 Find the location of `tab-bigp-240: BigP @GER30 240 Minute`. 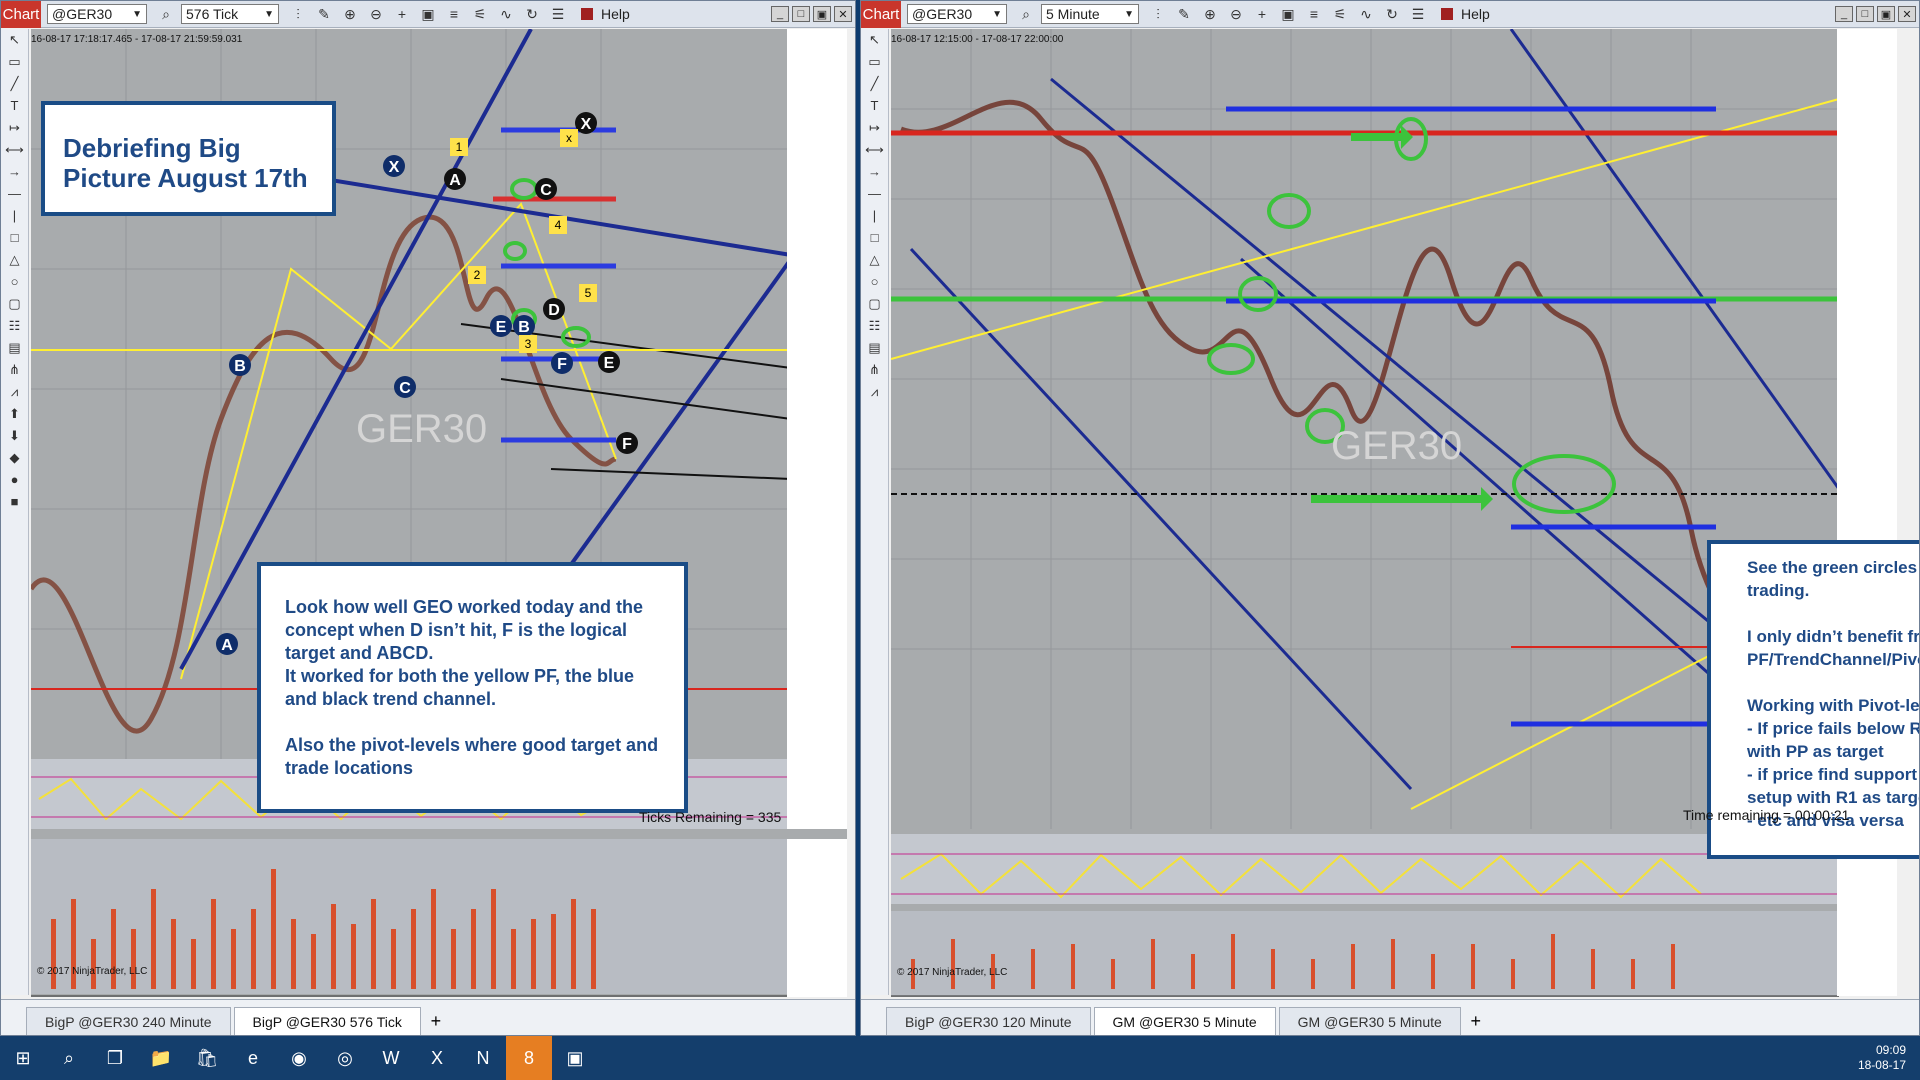

tab-bigp-240: BigP @GER30 240 Minute is located at coordinates (128, 1021).